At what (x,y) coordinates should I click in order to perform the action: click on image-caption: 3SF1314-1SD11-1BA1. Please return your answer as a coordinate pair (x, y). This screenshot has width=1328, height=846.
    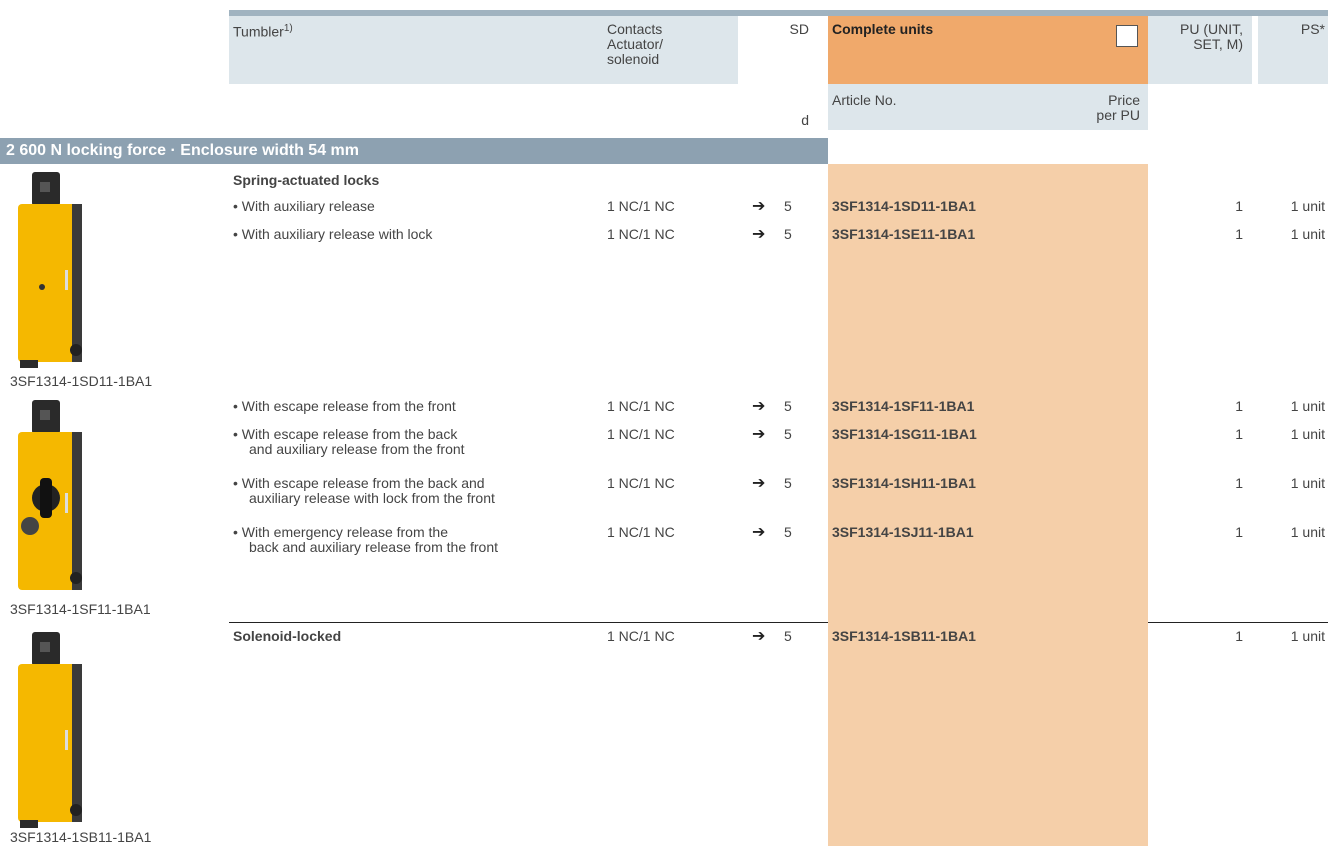
    Looking at the image, I should click on (81, 381).